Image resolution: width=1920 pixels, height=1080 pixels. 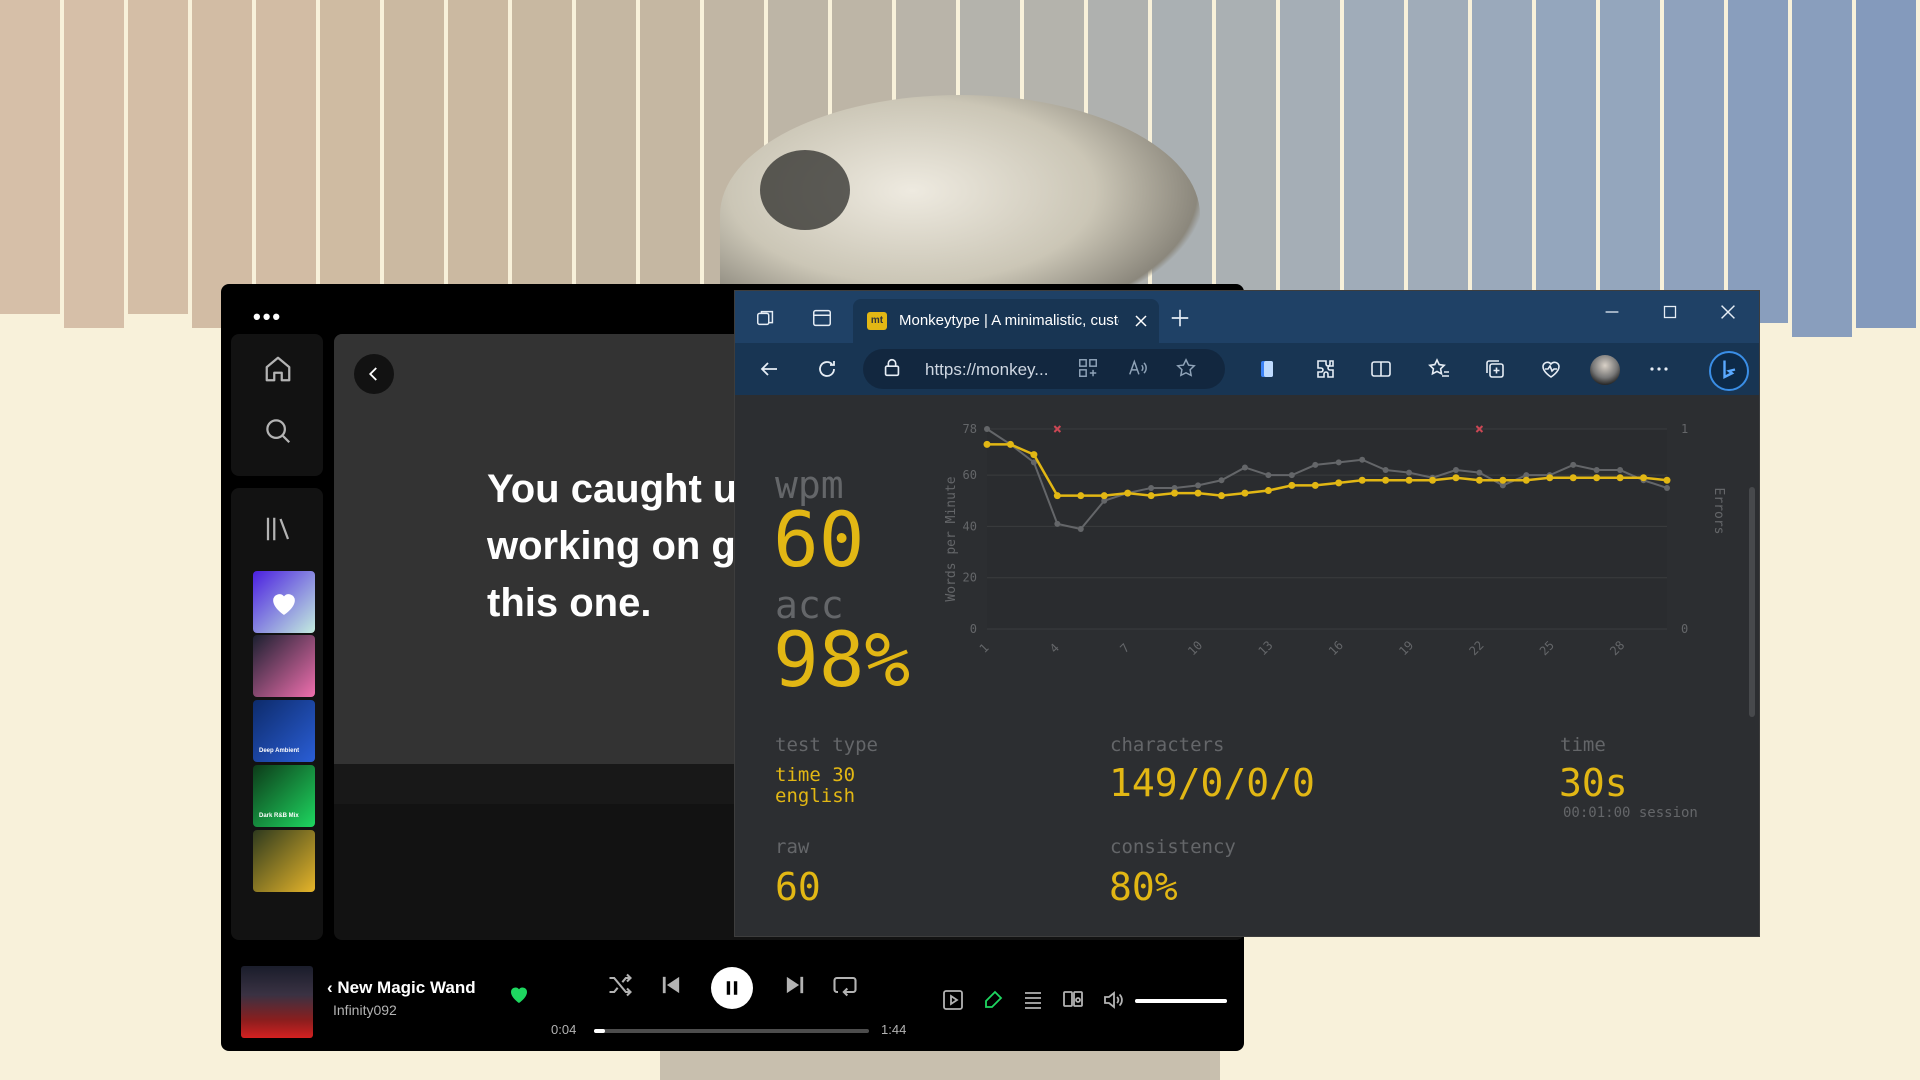 What do you see at coordinates (1181, 1001) in the screenshot?
I see `volume-slider` at bounding box center [1181, 1001].